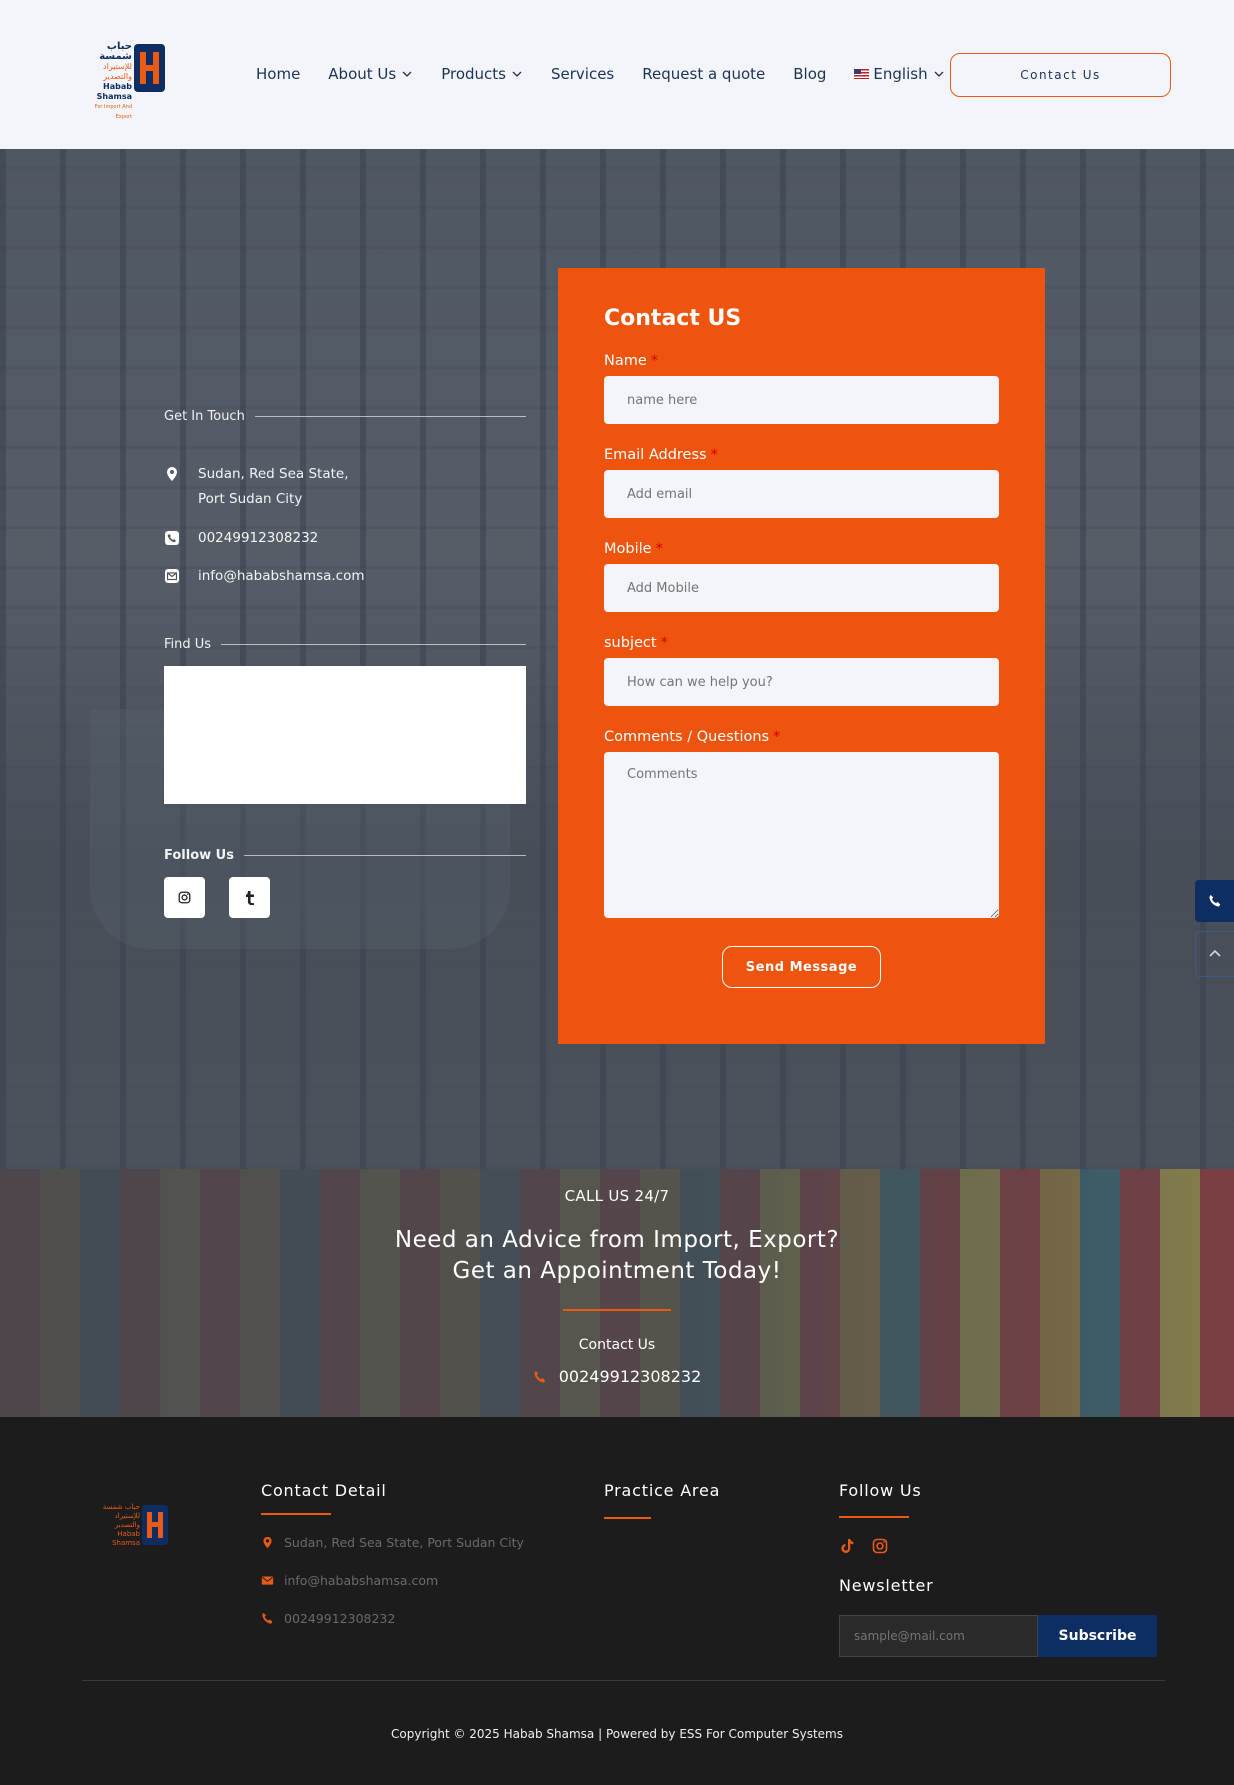  Describe the element at coordinates (617, 1376) in the screenshot. I see `appointment-phone-link: 00249912308232` at that location.